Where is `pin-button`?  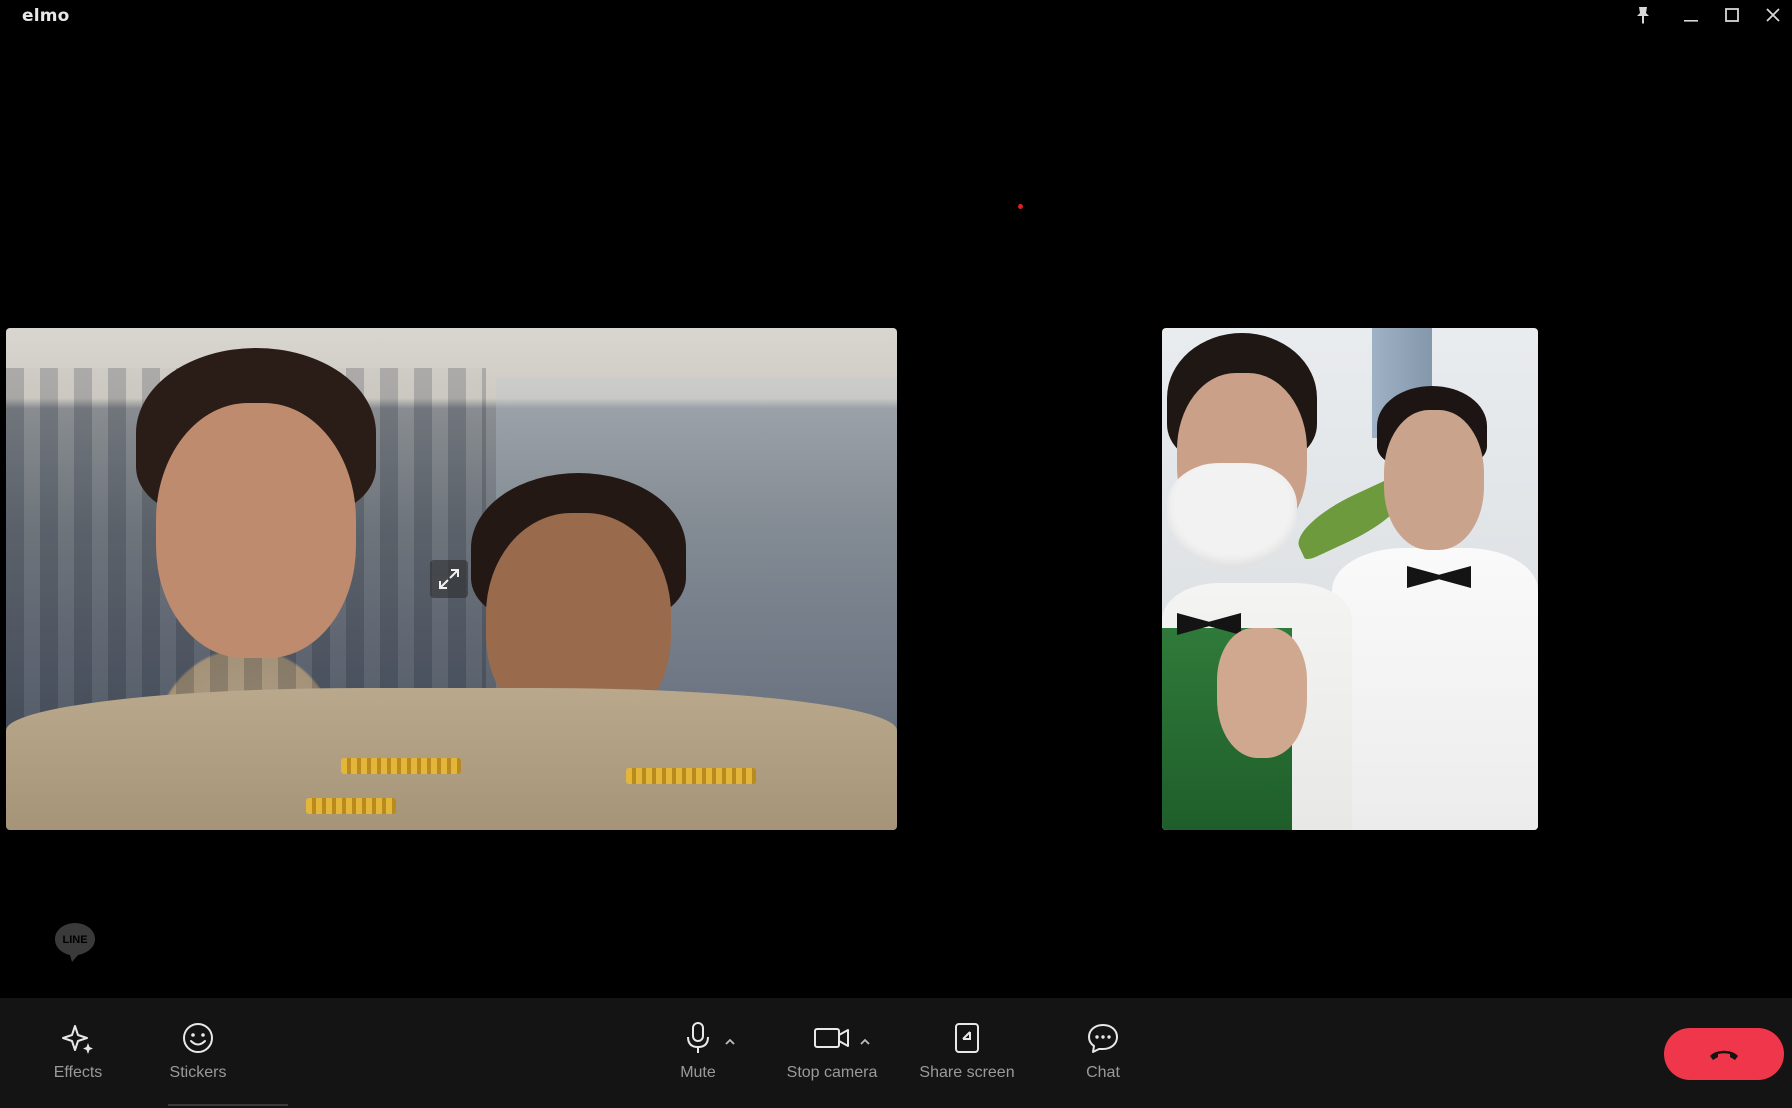
pin-button is located at coordinates (1643, 15).